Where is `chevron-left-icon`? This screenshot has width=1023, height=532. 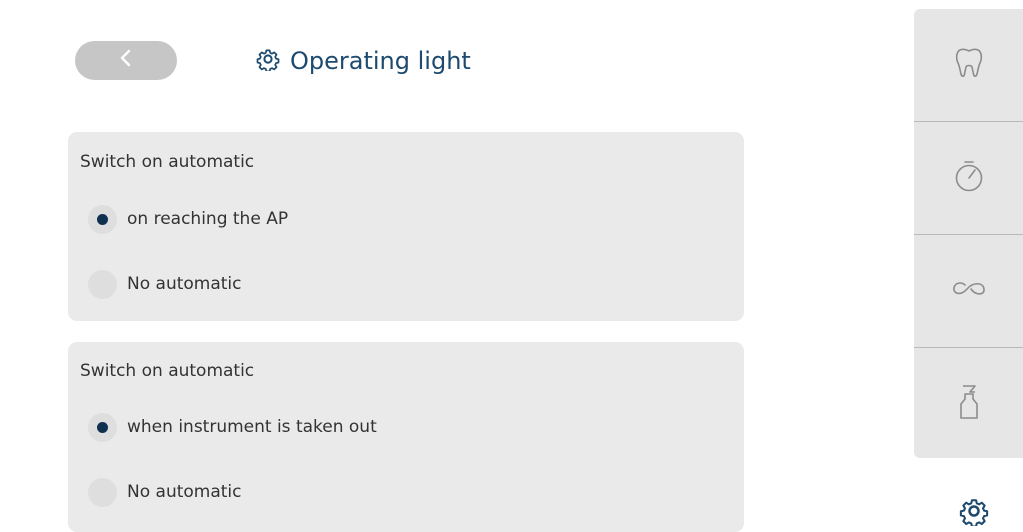
chevron-left-icon is located at coordinates (126, 60).